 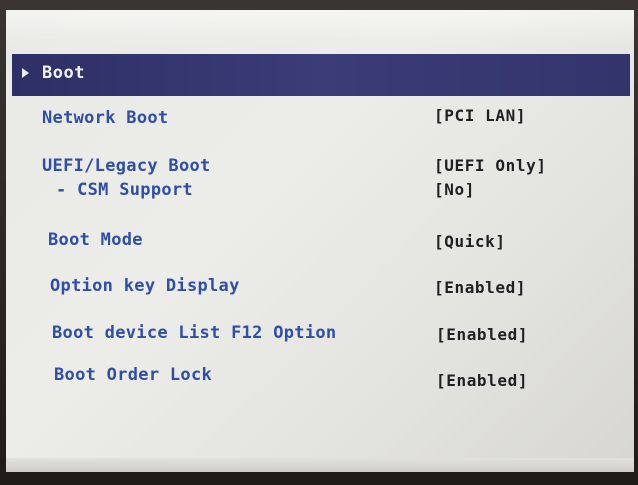 I want to click on setting-value-option-key-display: [Enabled], so click(x=480, y=287).